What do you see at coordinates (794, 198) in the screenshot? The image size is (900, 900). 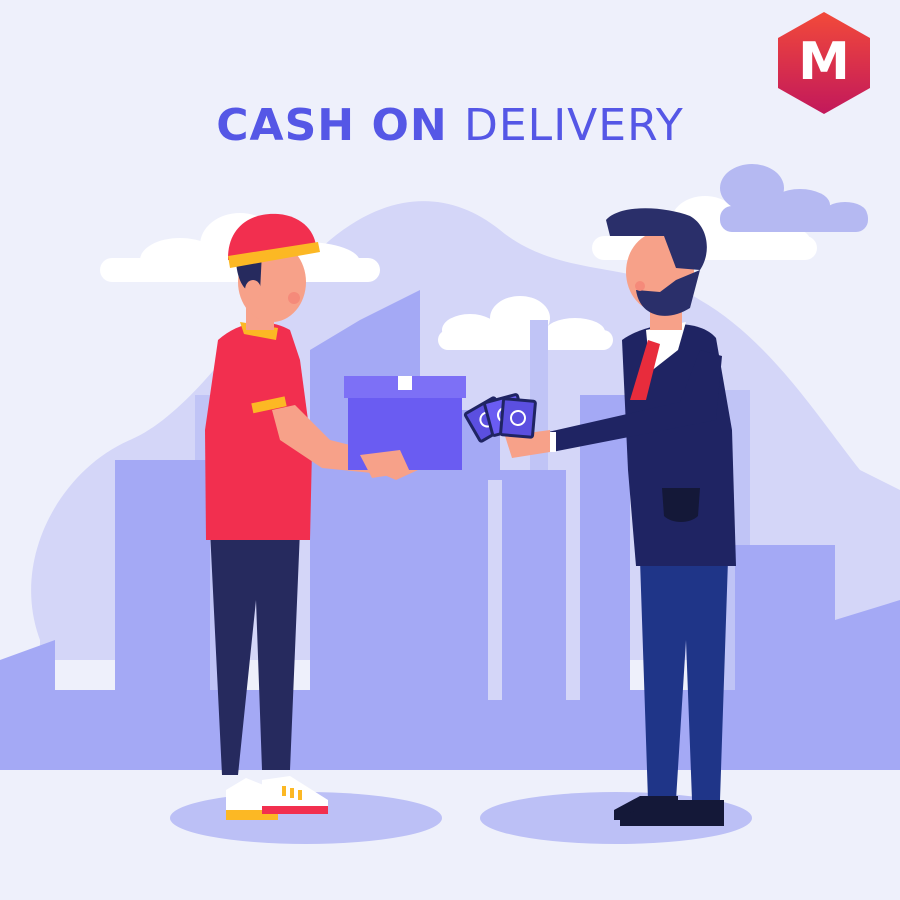 I see `cloud-far-right` at bounding box center [794, 198].